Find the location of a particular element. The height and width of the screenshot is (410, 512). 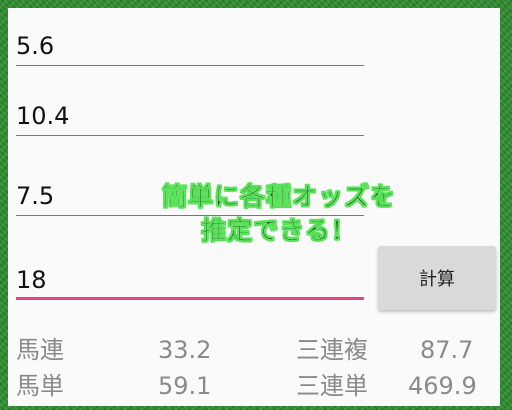

odds-input-3-value: 7.5 is located at coordinates (35, 196).